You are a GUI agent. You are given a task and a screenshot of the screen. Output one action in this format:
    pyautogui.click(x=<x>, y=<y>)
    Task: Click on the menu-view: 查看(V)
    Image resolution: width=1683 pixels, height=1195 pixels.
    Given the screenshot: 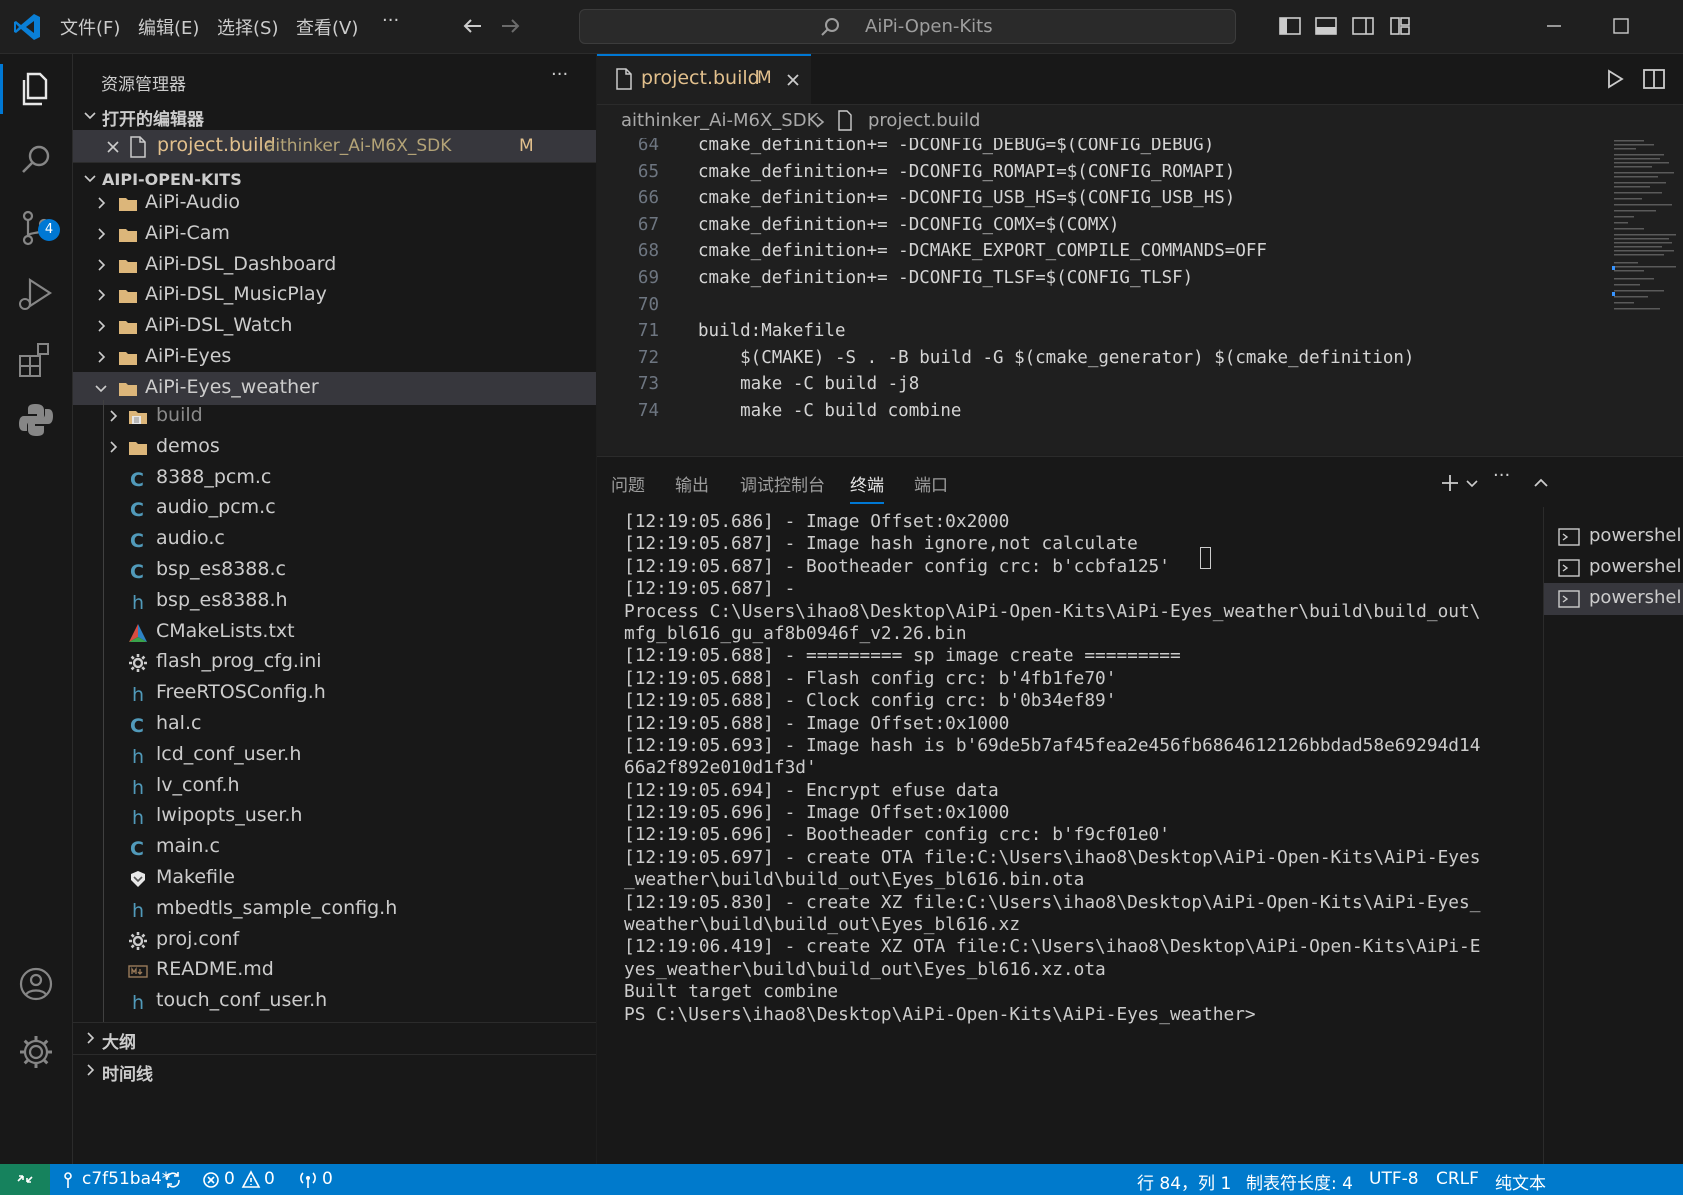 What is the action you would take?
    pyautogui.click(x=327, y=27)
    